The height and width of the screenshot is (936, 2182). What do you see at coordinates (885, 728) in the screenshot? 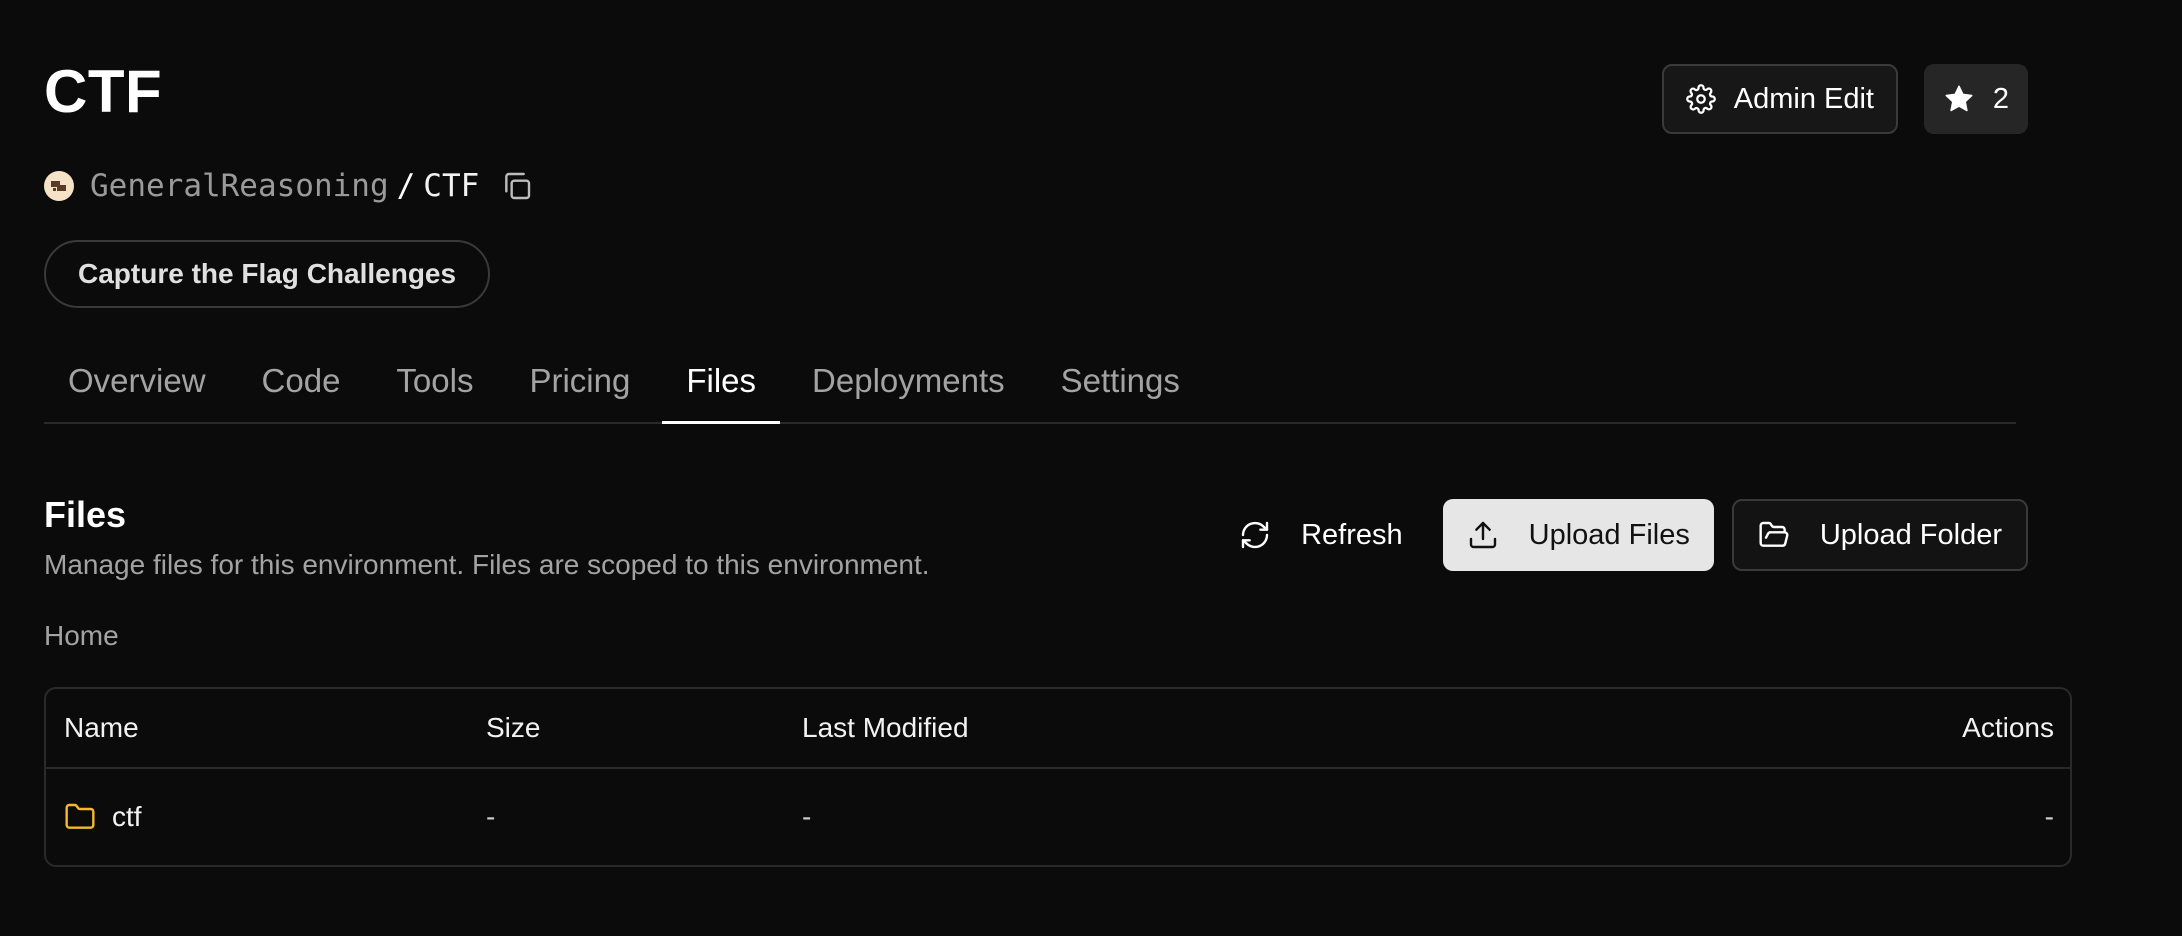
I see `column-header-last-modified: Last Modified` at bounding box center [885, 728].